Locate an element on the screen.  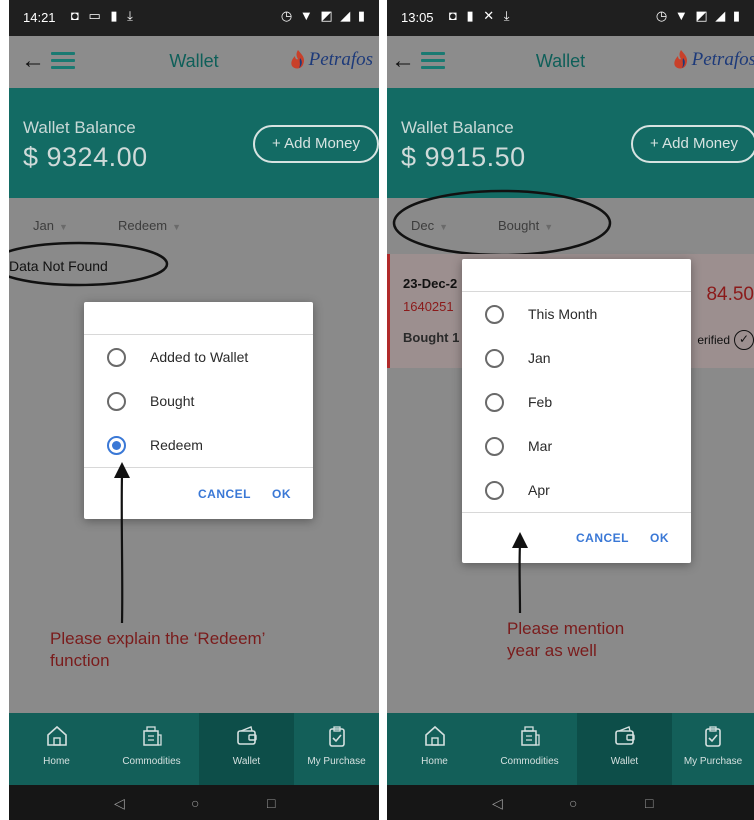
annotation-note-line: year as well is located at coordinates (552, 650).